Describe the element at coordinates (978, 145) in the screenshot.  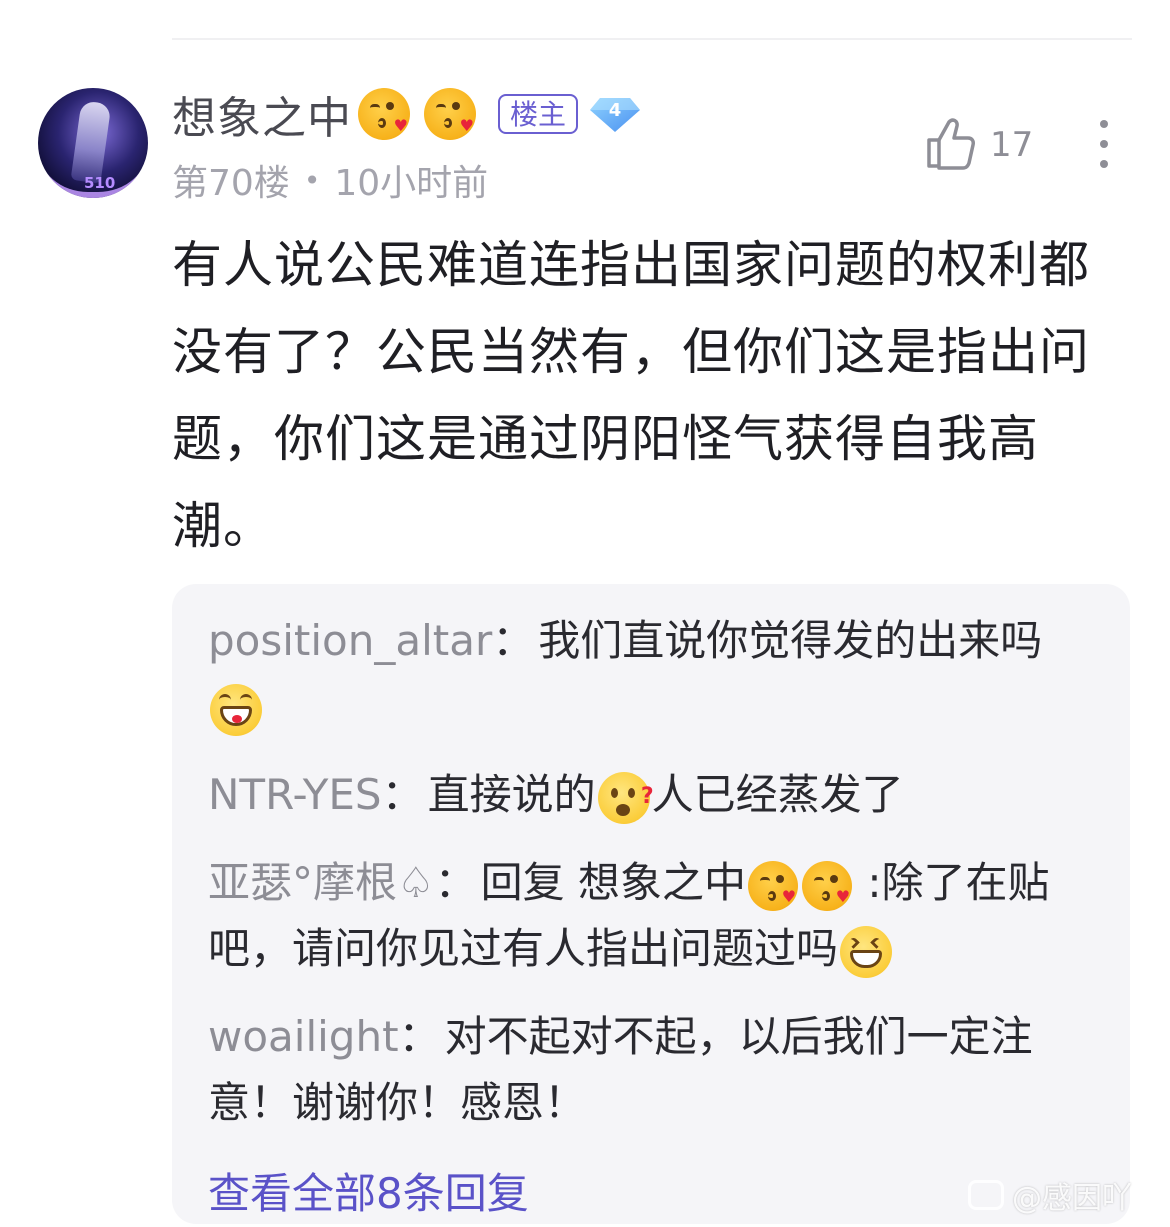
I see `like-button: 17` at that location.